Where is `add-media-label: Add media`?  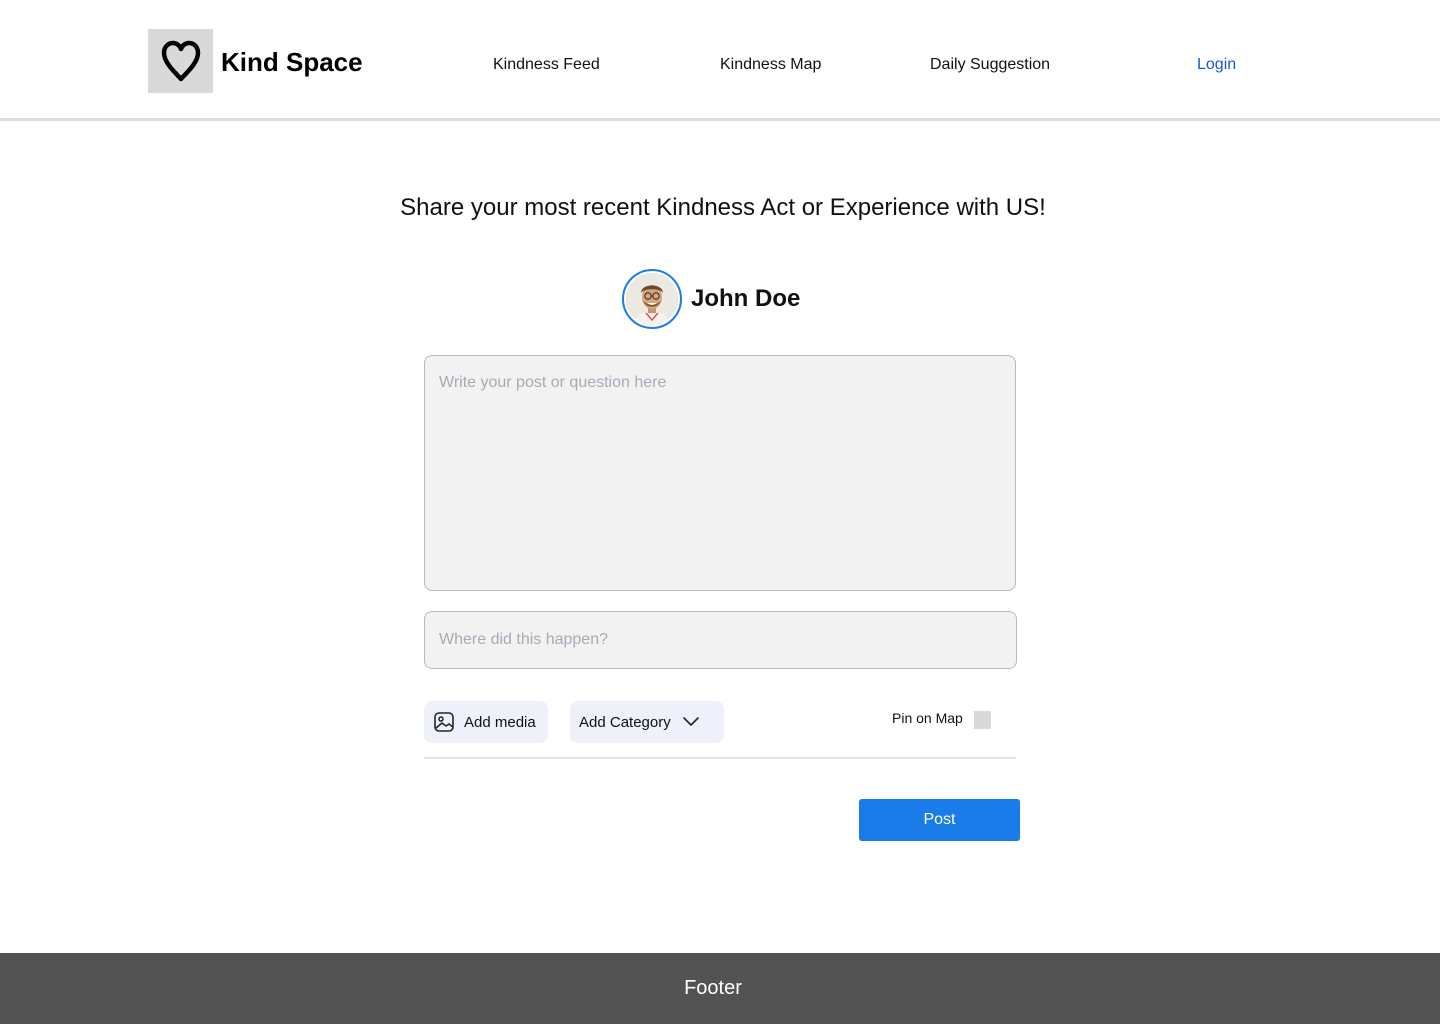 add-media-label: Add media is located at coordinates (500, 722).